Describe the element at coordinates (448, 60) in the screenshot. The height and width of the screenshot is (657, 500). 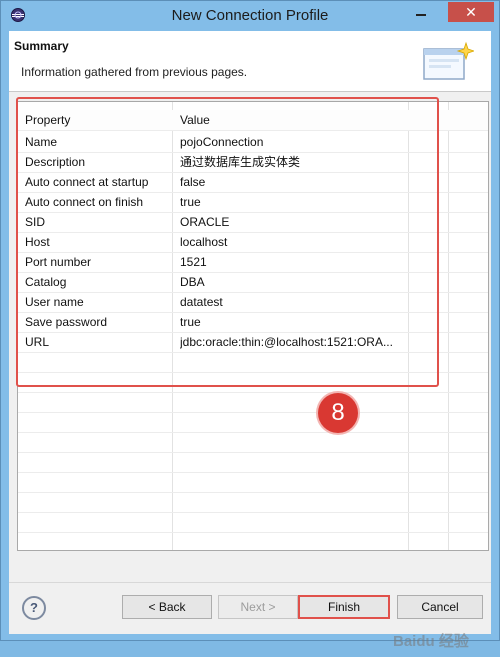
I see `connection-wizard-icon` at that location.